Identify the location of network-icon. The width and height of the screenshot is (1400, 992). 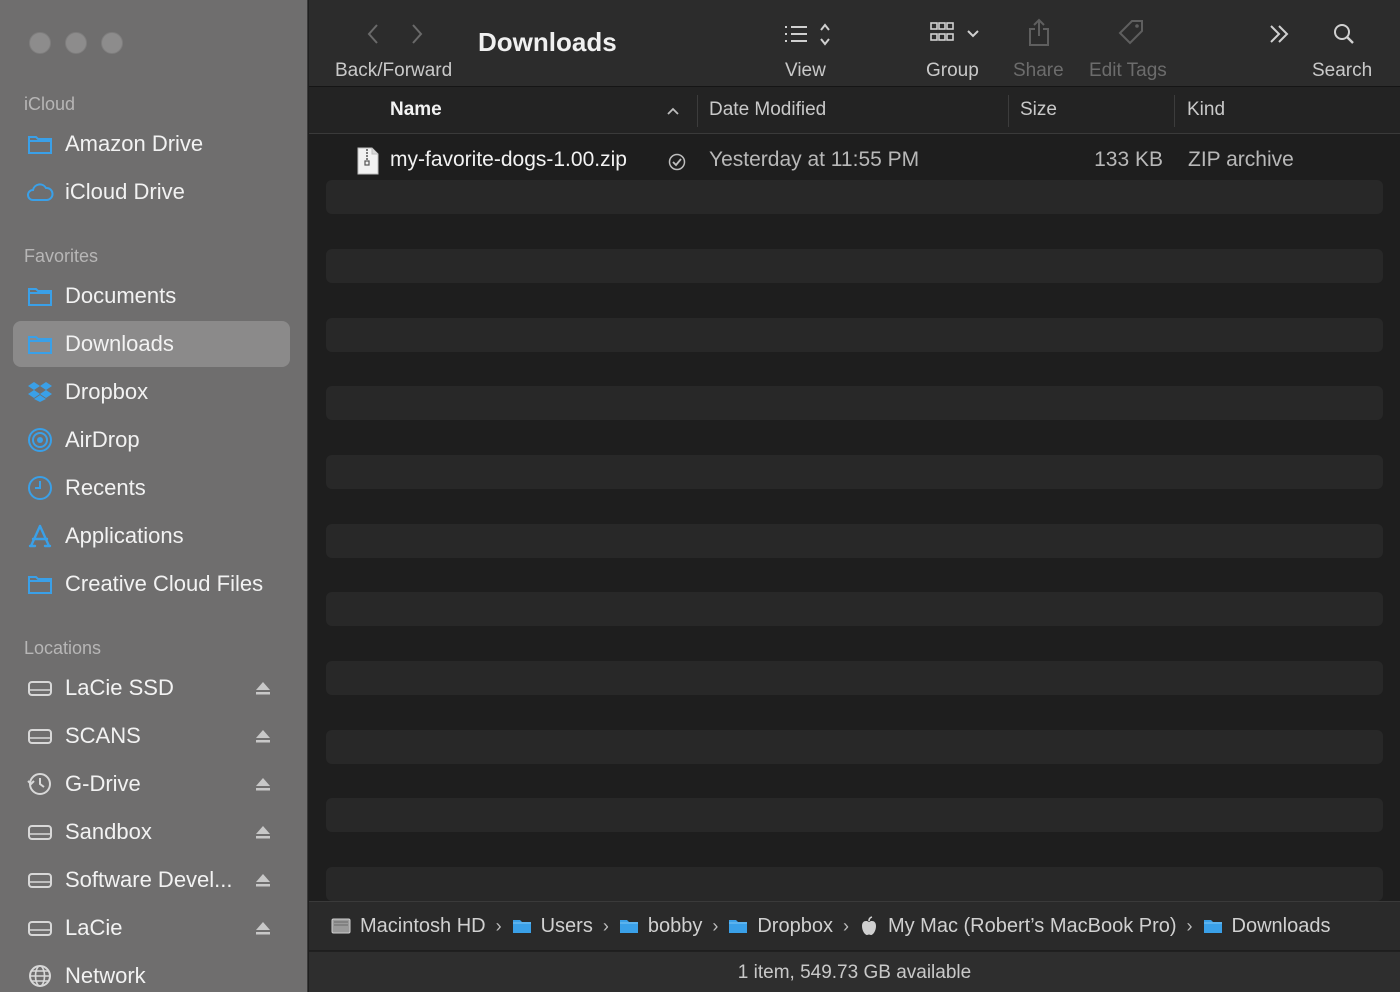
(40, 976).